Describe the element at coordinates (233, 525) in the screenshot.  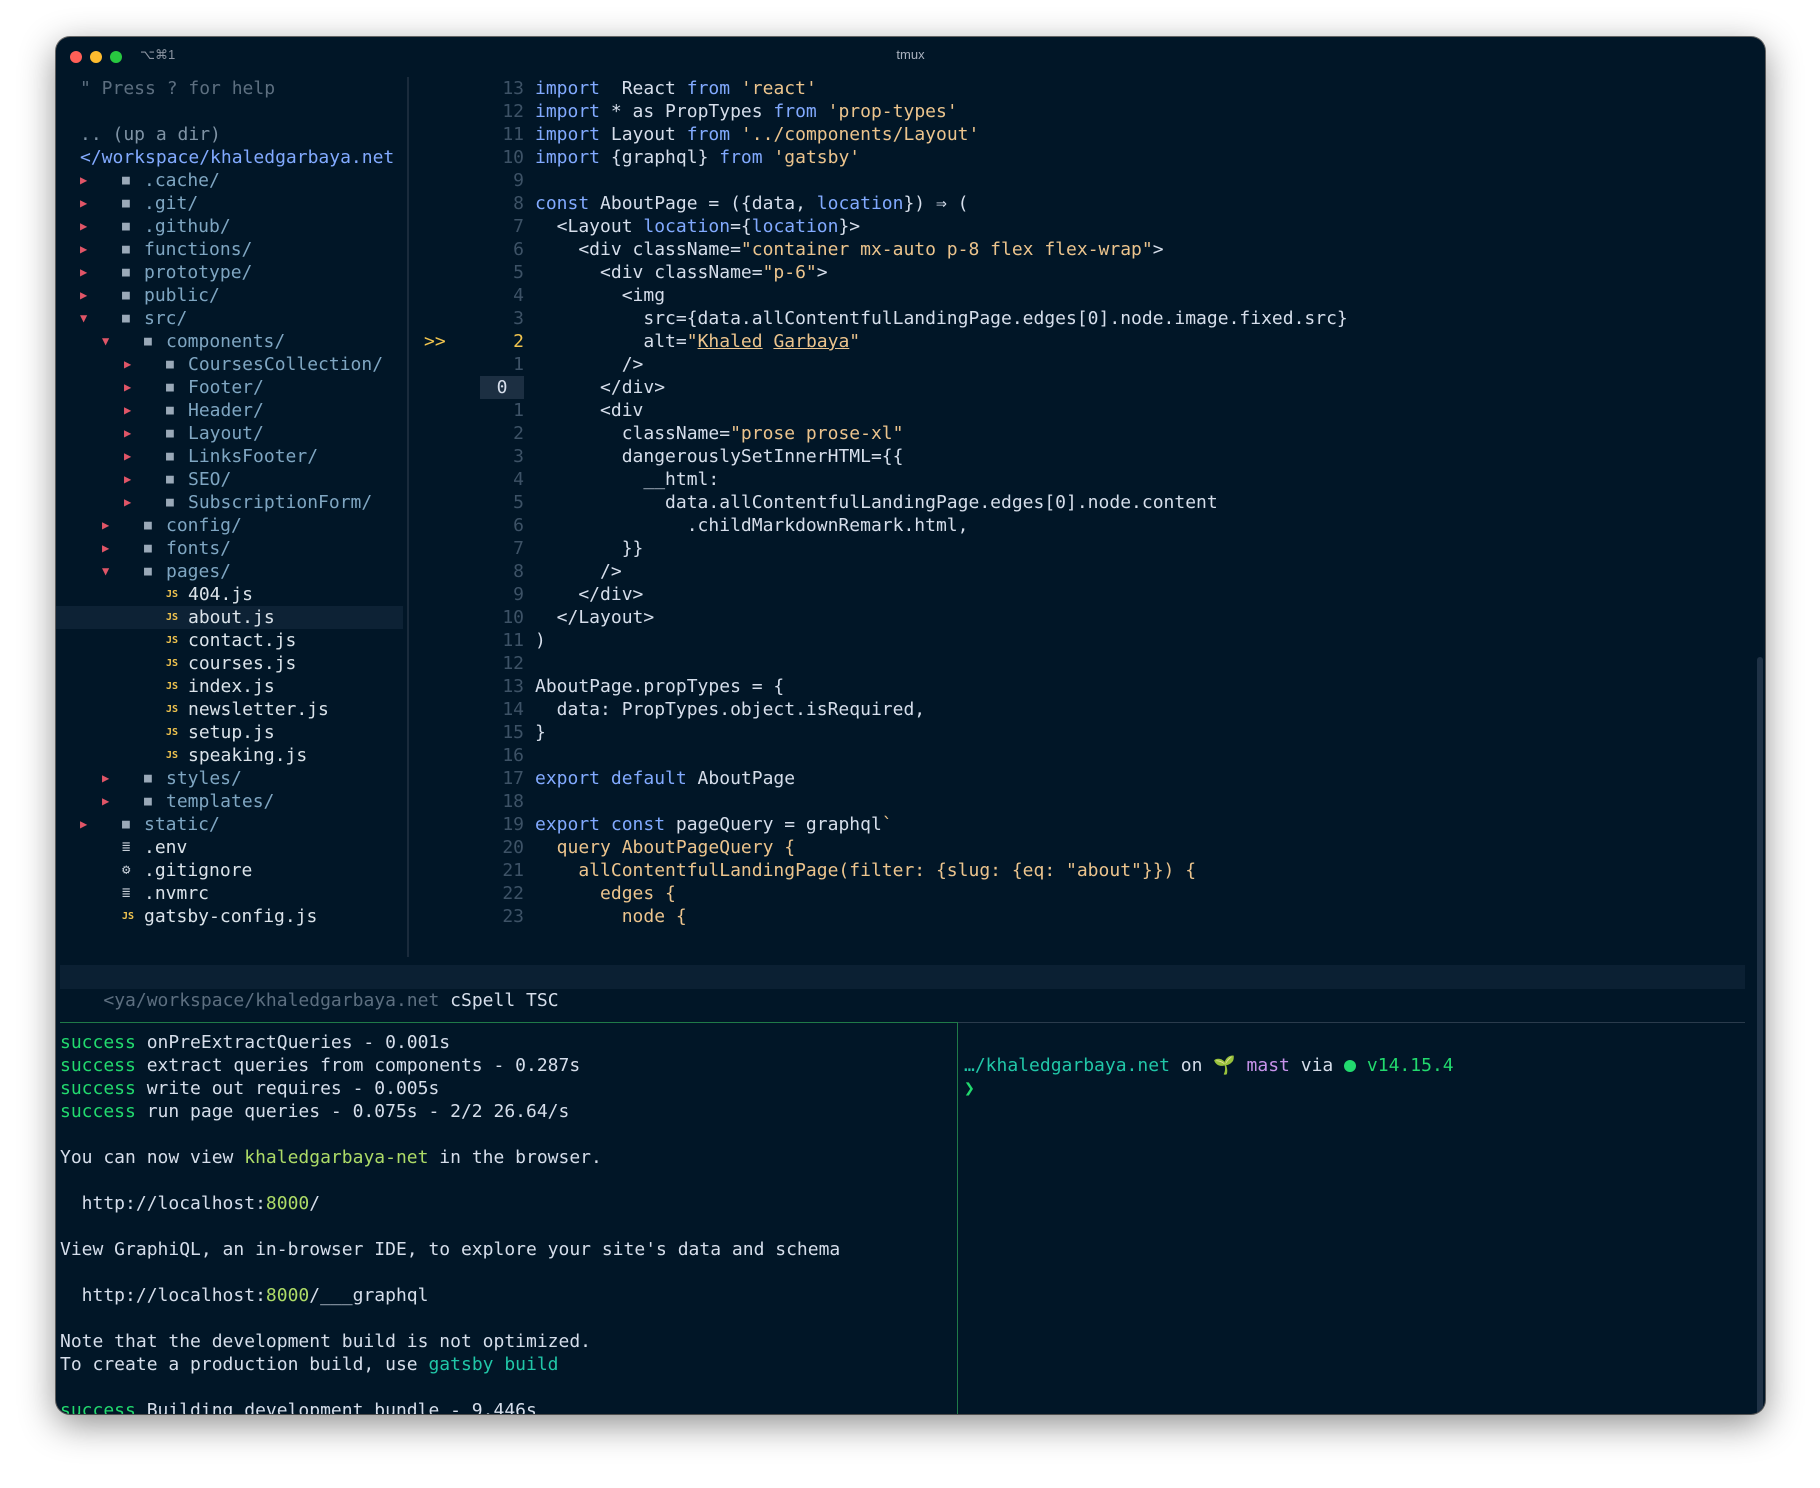
I see `tree-folder: ▶ ■ config/` at that location.